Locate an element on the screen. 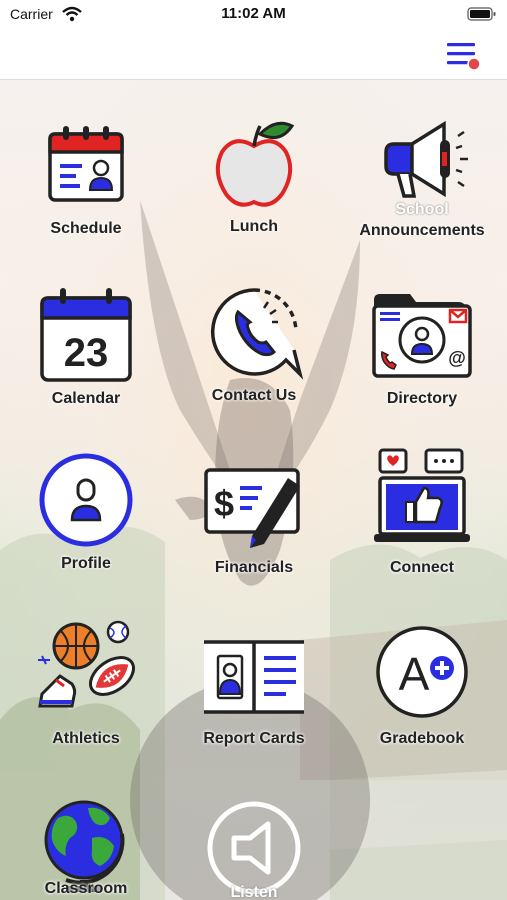 This screenshot has height=900, width=507. phone-bubble-icon is located at coordinates (257, 334).